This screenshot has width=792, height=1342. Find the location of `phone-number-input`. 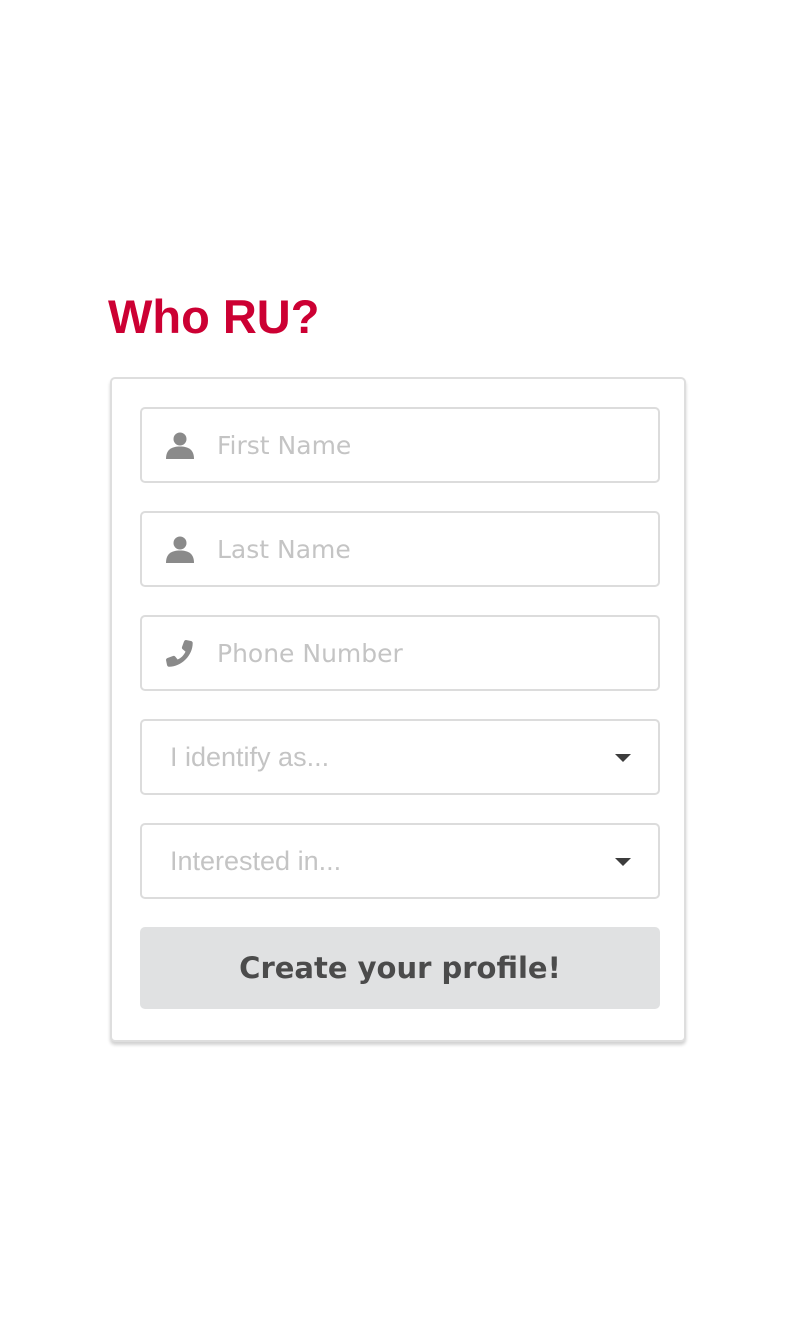

phone-number-input is located at coordinates (427, 653).